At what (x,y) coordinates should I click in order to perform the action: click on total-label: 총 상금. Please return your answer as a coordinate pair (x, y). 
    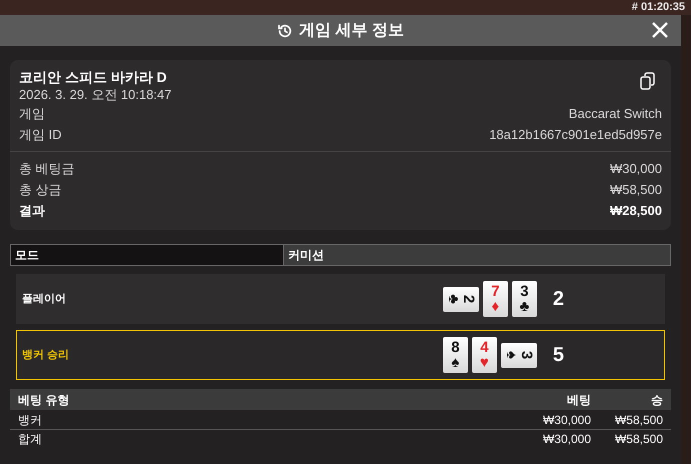
    Looking at the image, I should click on (40, 190).